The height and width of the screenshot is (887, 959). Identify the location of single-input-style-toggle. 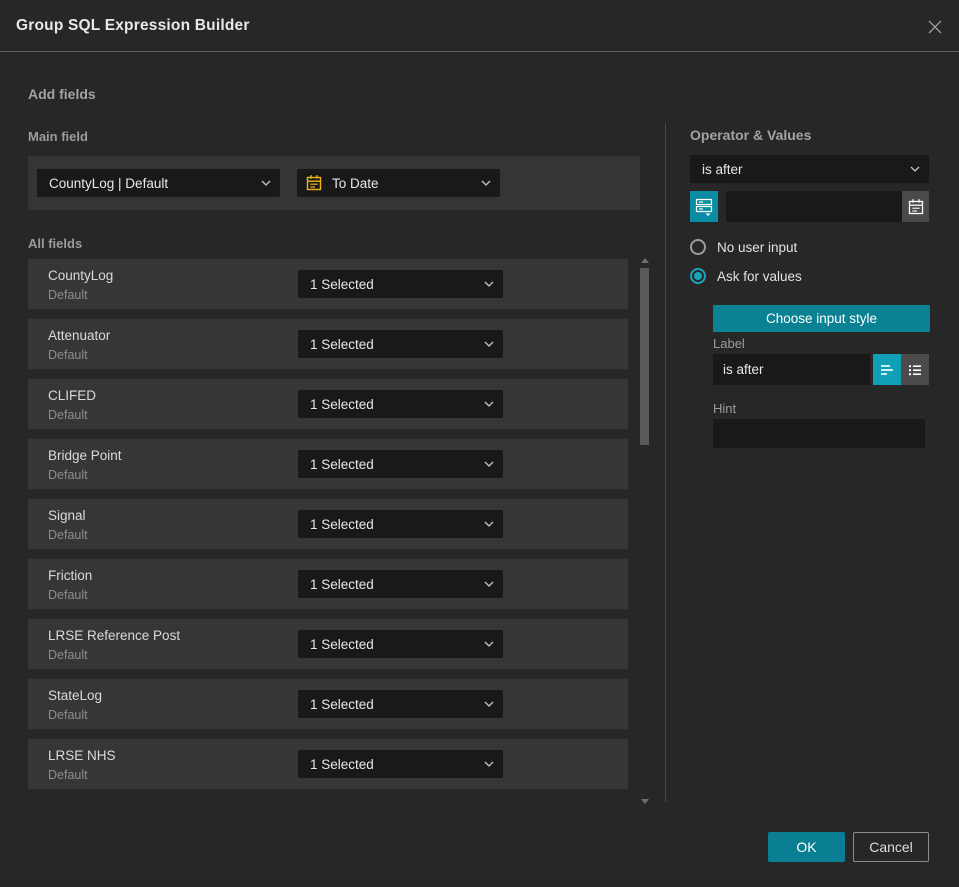
(887, 369).